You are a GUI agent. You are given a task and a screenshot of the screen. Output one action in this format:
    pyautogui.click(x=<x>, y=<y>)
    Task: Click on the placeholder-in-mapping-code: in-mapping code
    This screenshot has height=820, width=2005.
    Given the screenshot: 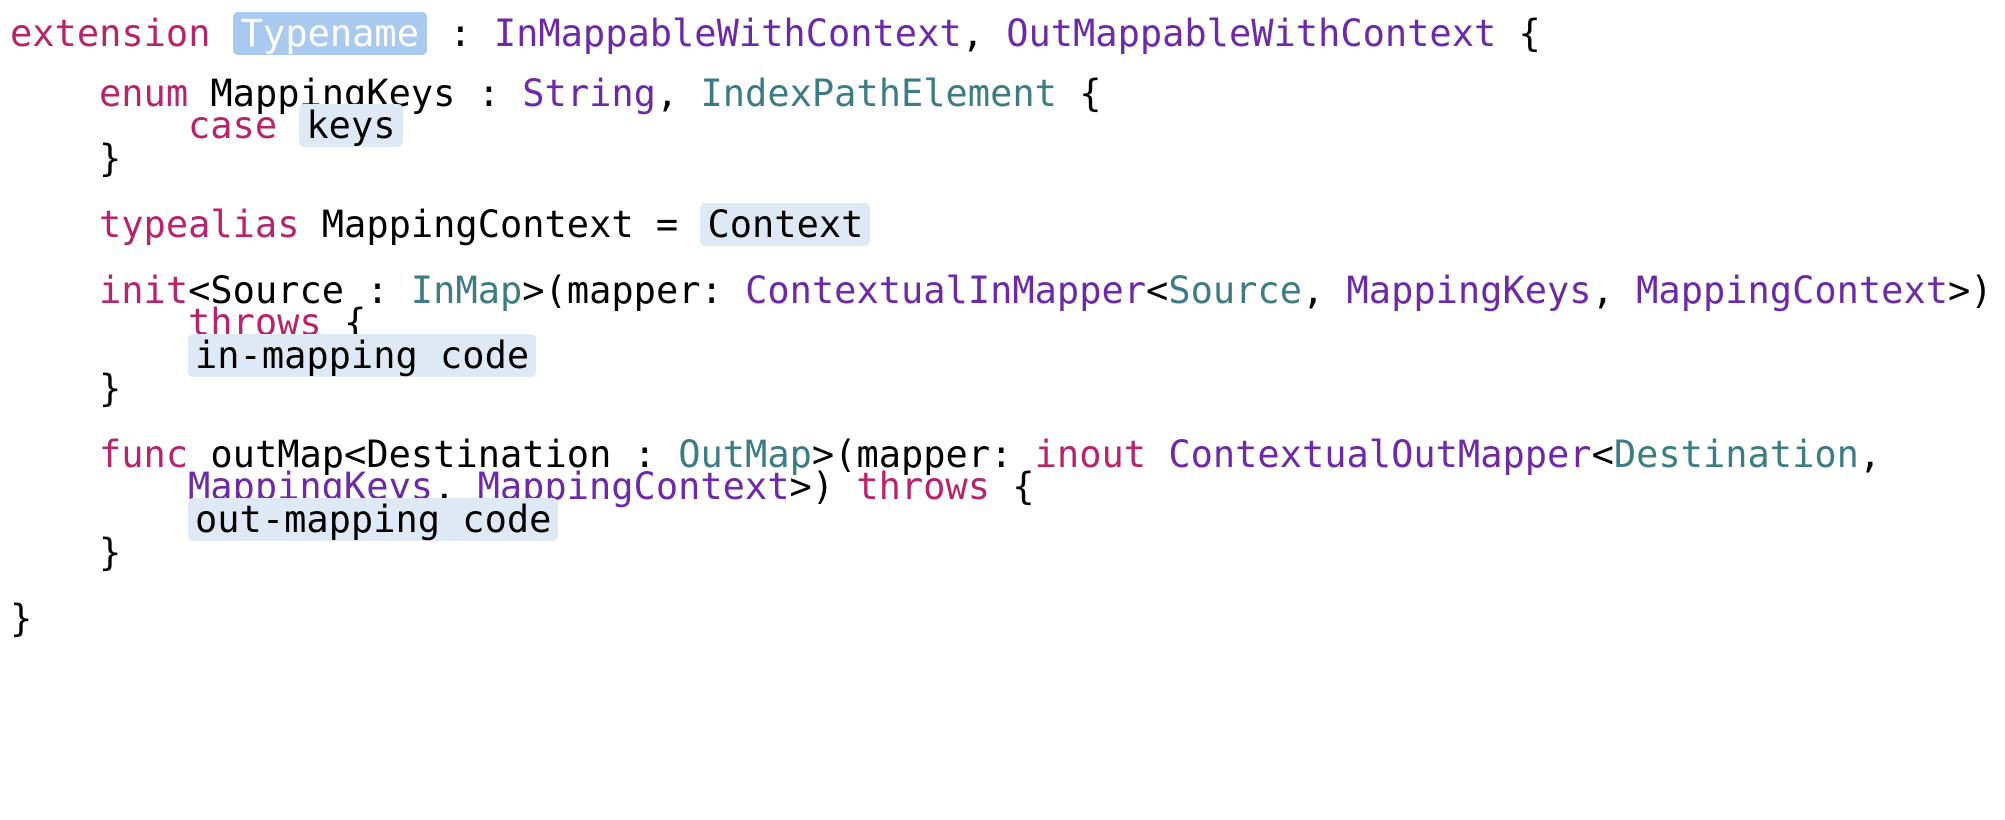 What is the action you would take?
    pyautogui.click(x=362, y=355)
    